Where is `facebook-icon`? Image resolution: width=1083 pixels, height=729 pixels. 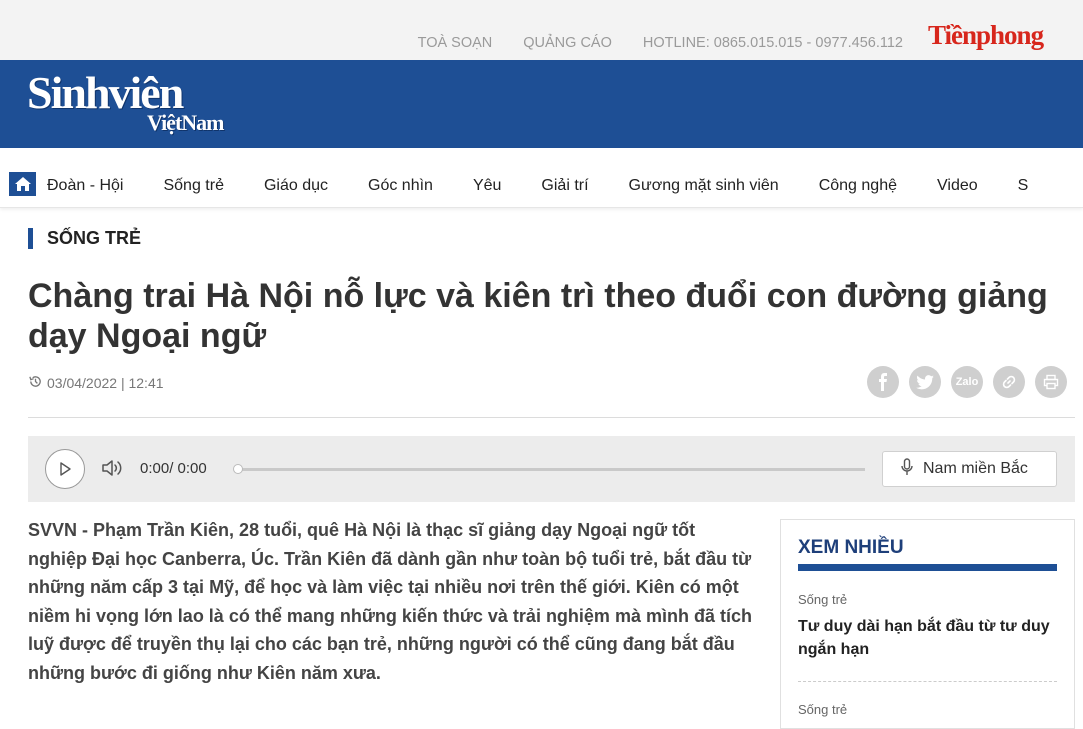 facebook-icon is located at coordinates (883, 382).